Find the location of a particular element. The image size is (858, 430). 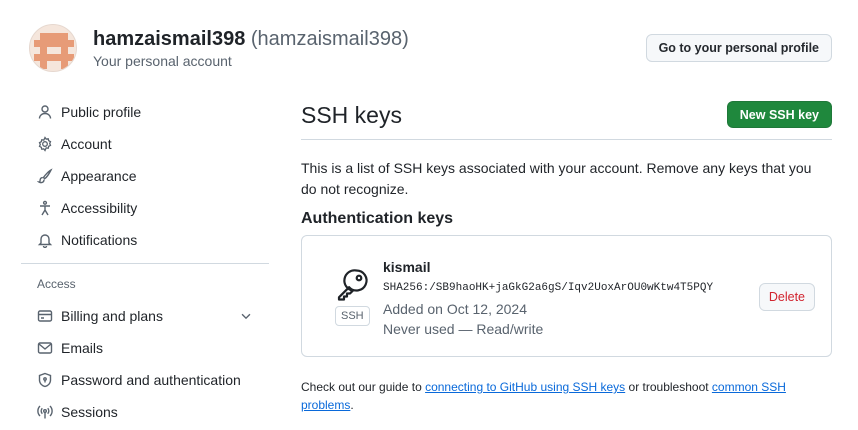

account-subtitle: Your personal account is located at coordinates (162, 61).